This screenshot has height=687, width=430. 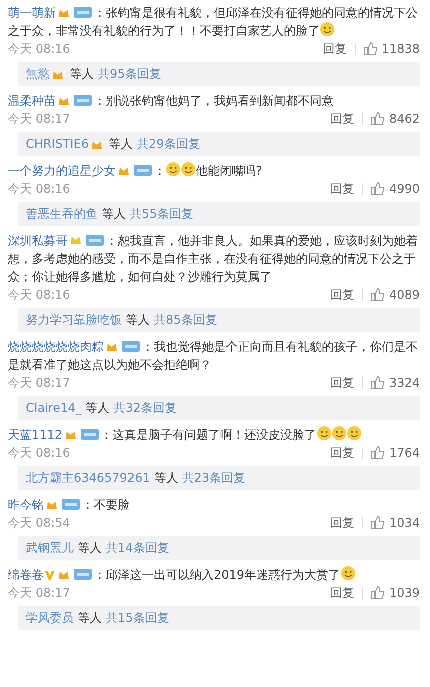 What do you see at coordinates (39, 523) in the screenshot?
I see `timestamp: 今天 08:54` at bounding box center [39, 523].